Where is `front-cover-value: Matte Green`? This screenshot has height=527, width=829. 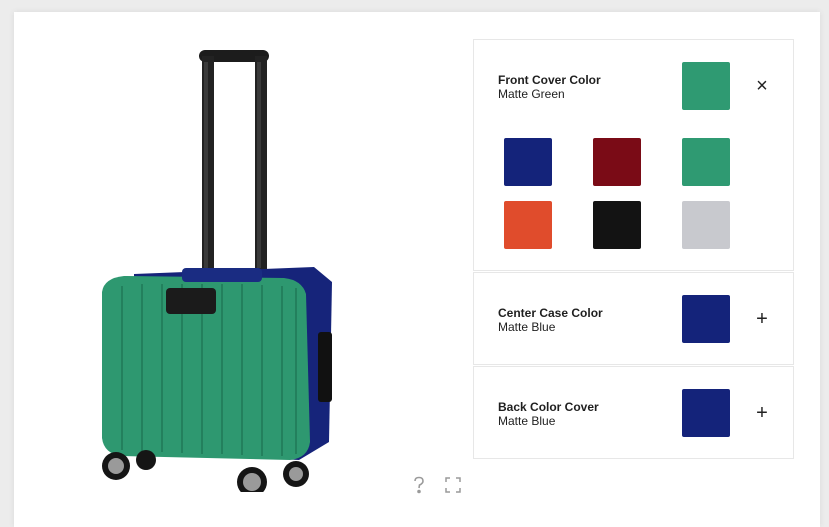
front-cover-value: Matte Green is located at coordinates (531, 94).